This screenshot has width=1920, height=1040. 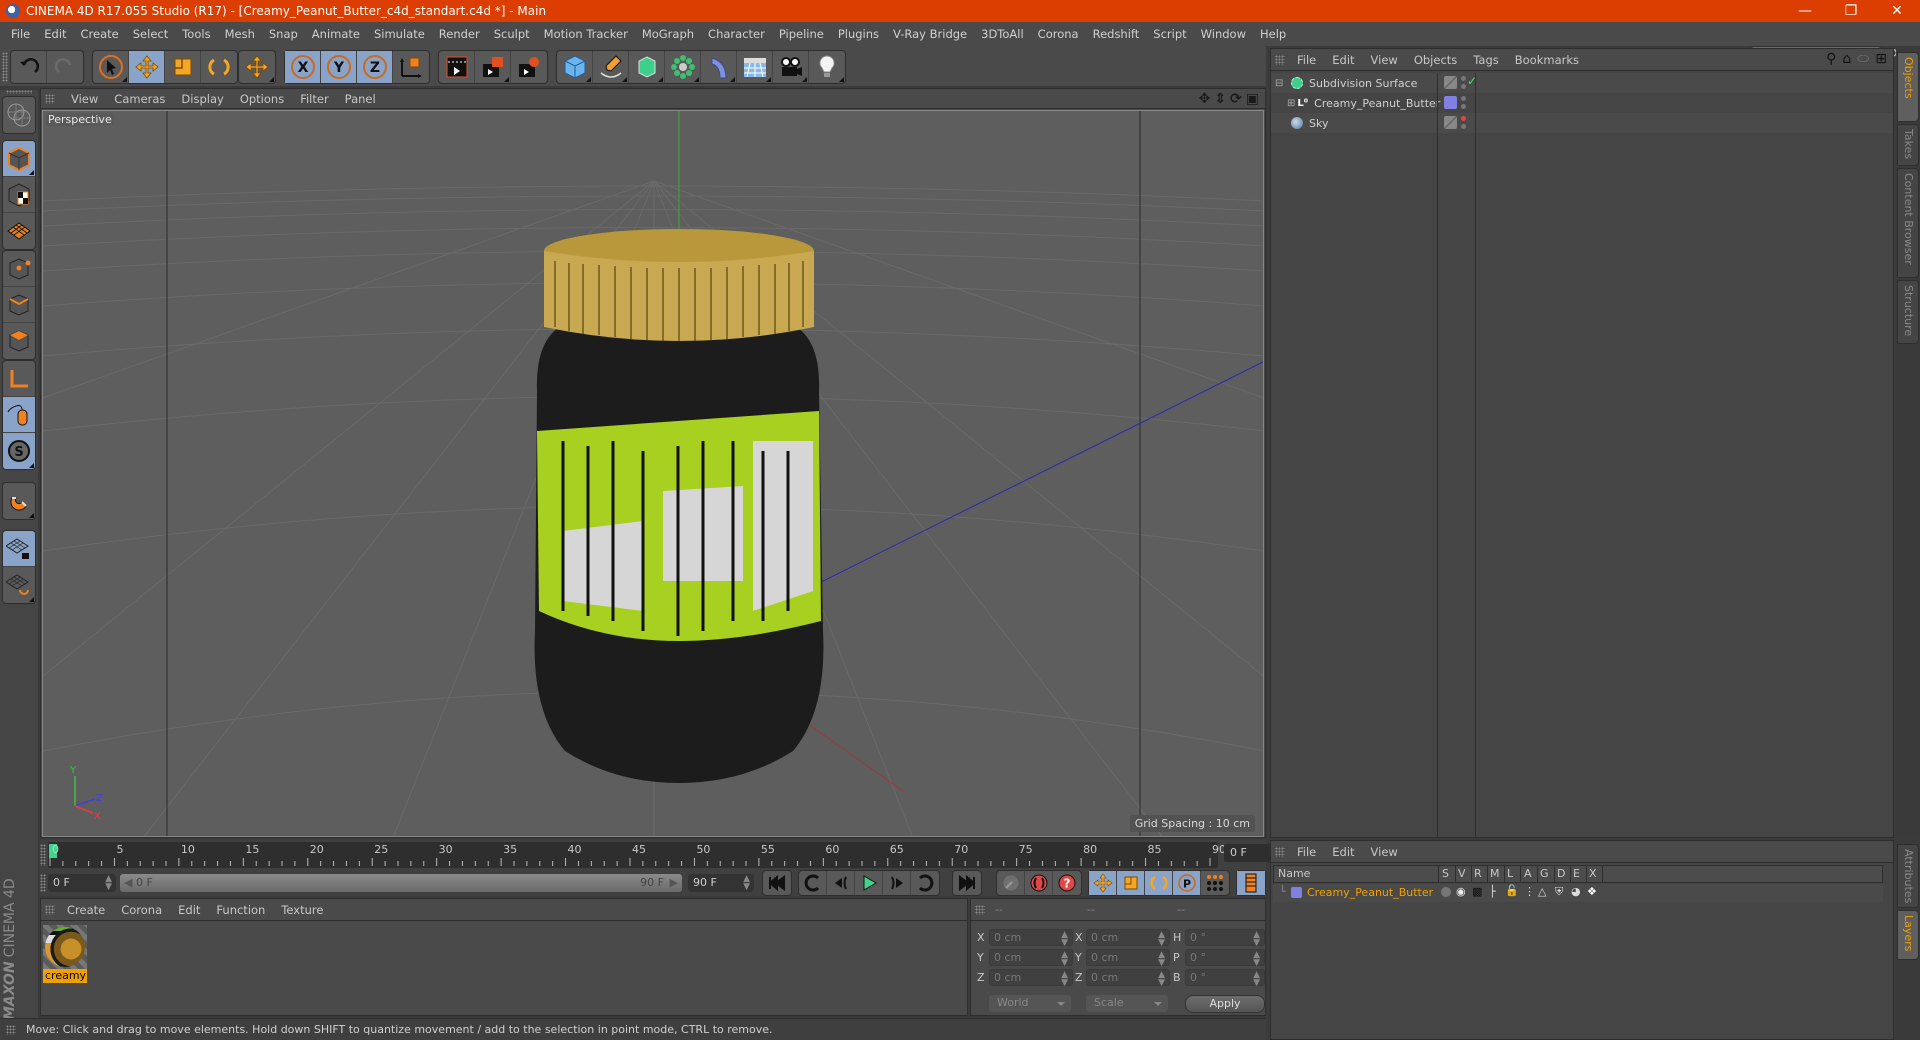 What do you see at coordinates (19, 585) in the screenshot?
I see `planar-workplane-button` at bounding box center [19, 585].